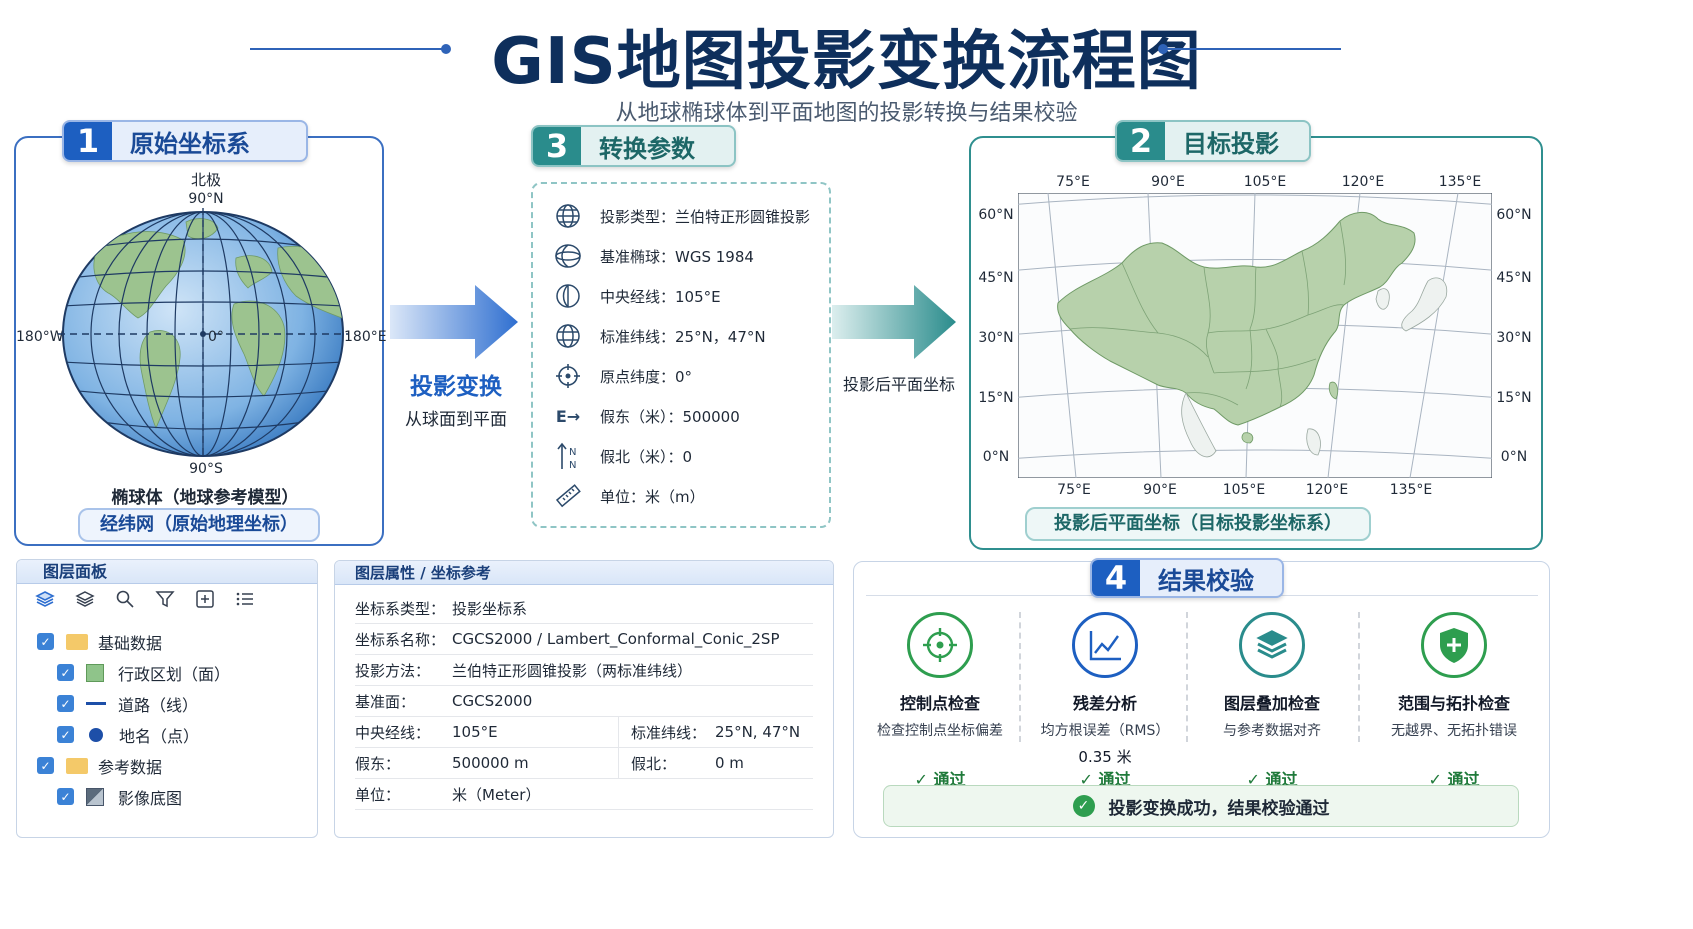  Describe the element at coordinates (216, 337) in the screenshot. I see `origin-label: 0°` at that location.